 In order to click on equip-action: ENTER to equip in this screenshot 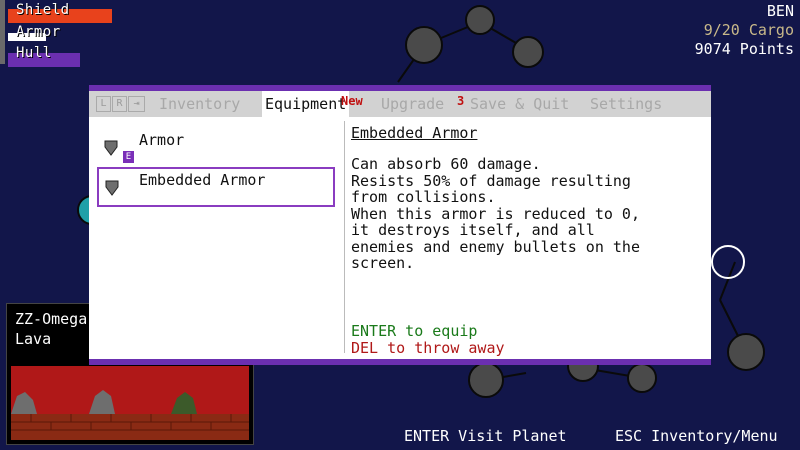, I will do `click(414, 331)`.